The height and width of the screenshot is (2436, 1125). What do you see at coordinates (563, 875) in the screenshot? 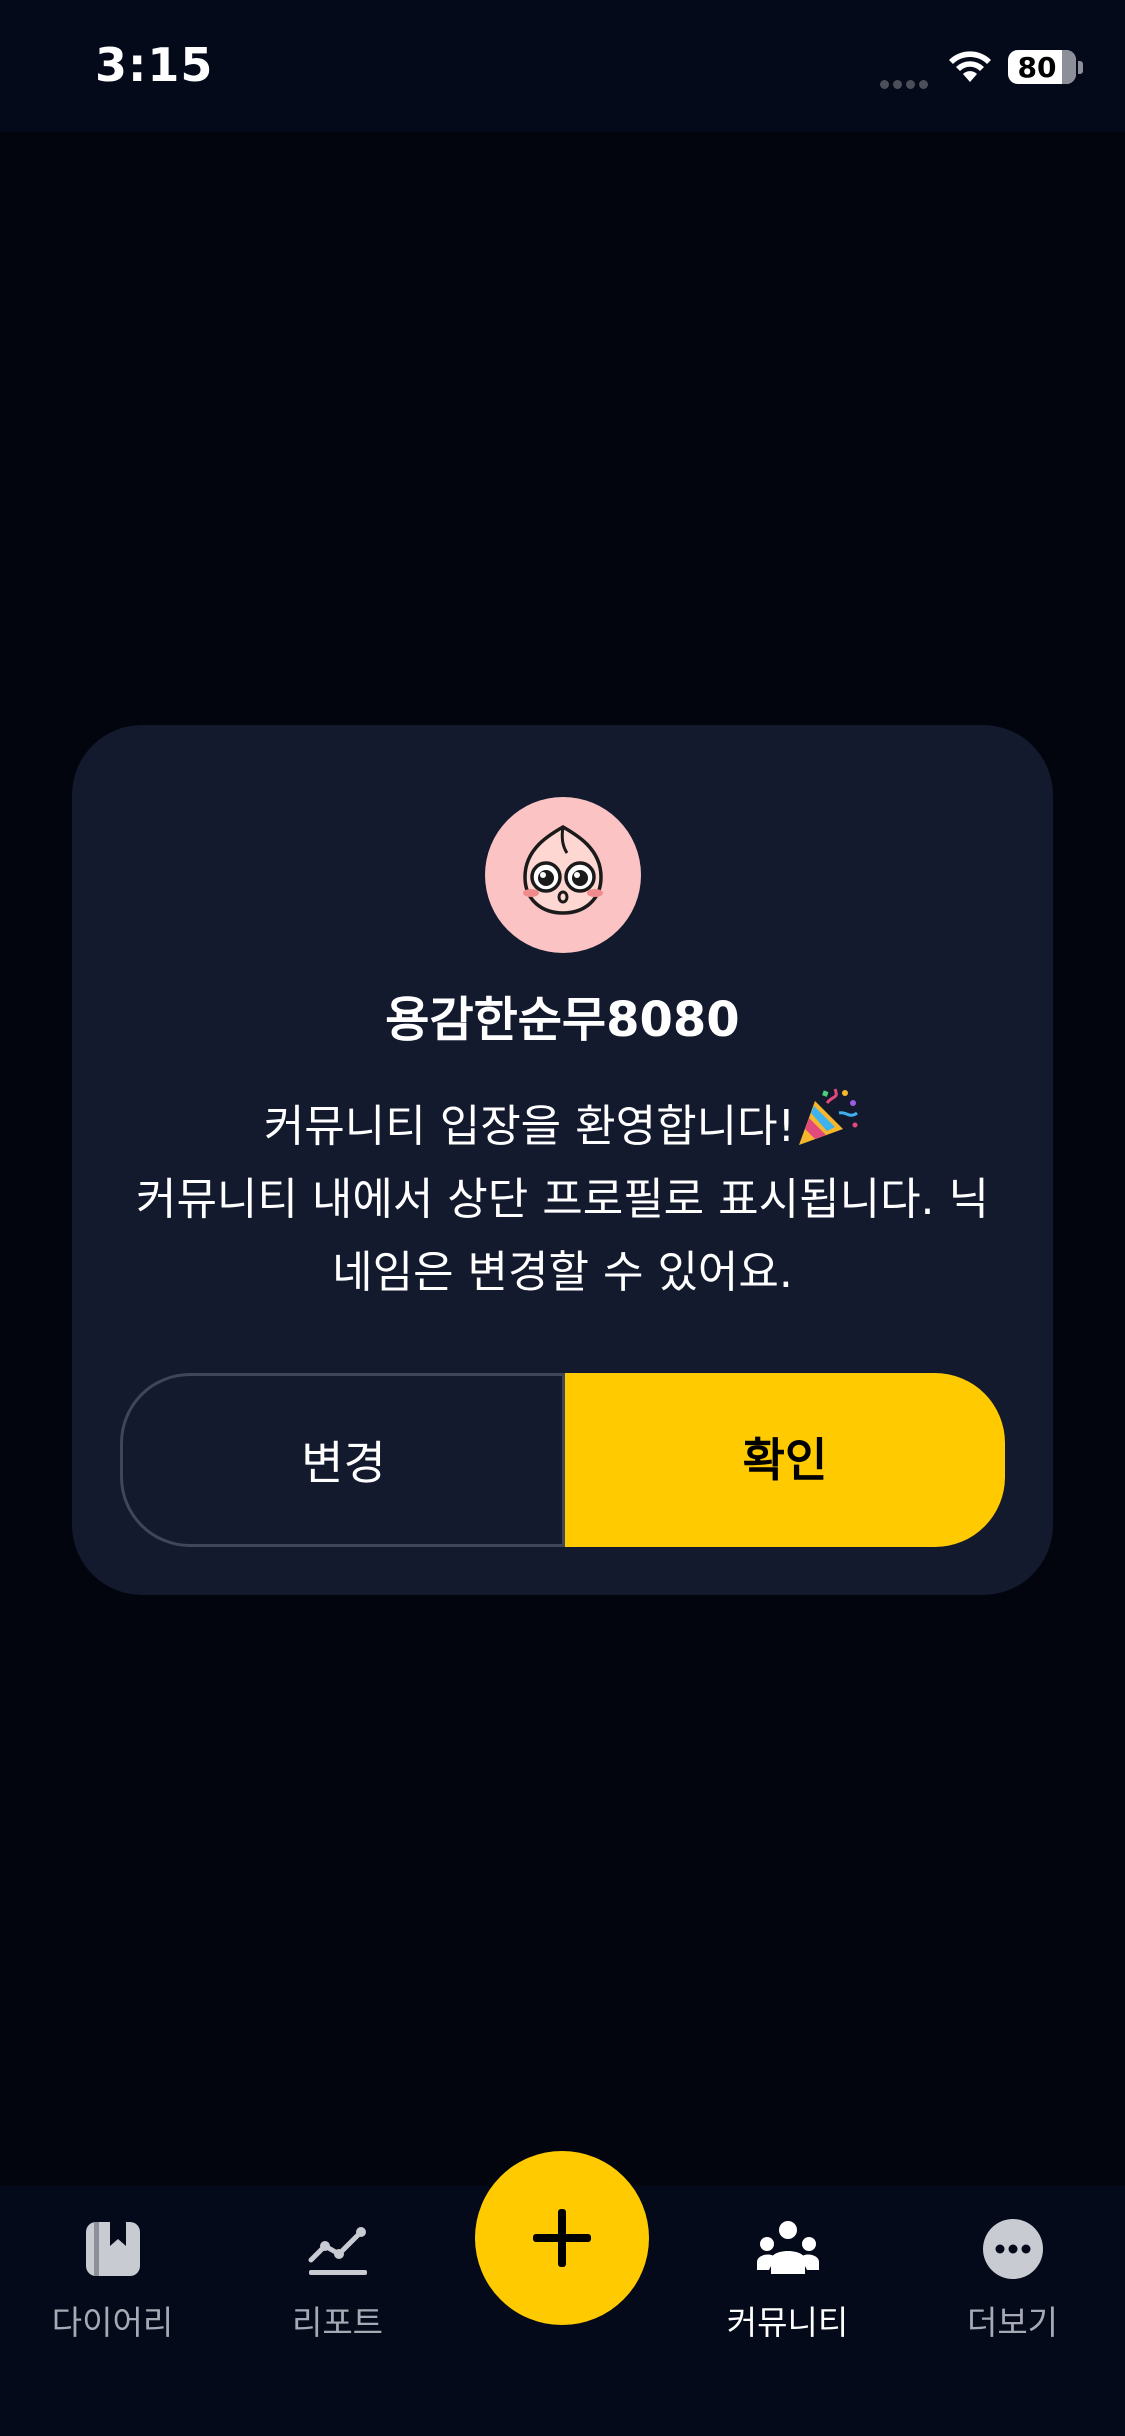
I see `peach-character-avatar-icon` at bounding box center [563, 875].